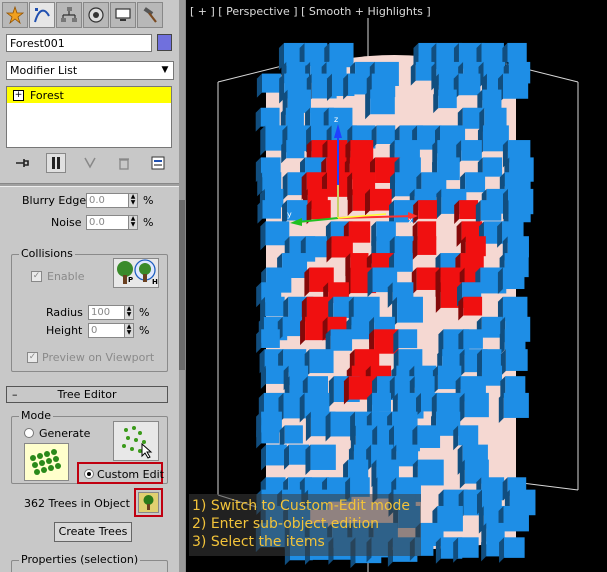 The width and height of the screenshot is (607, 572). I want to click on command-panel-tabs, so click(82, 15).